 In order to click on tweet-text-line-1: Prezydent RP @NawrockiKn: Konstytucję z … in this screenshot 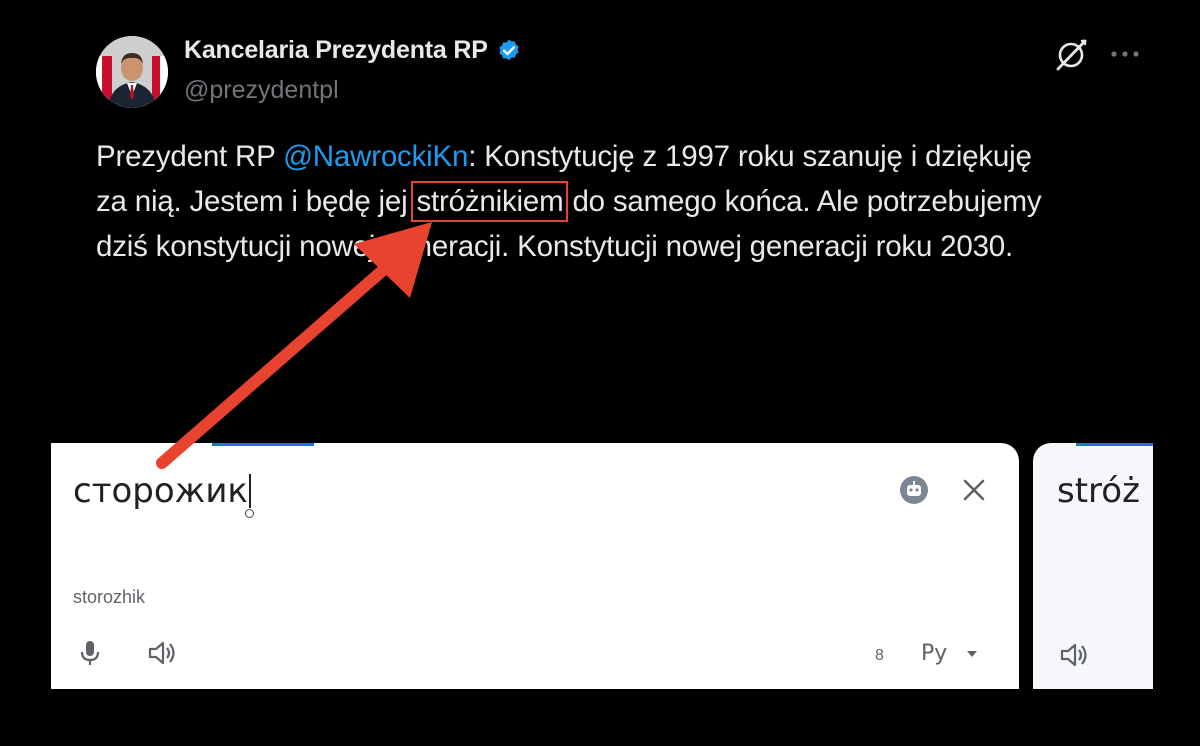, I will do `click(626, 156)`.